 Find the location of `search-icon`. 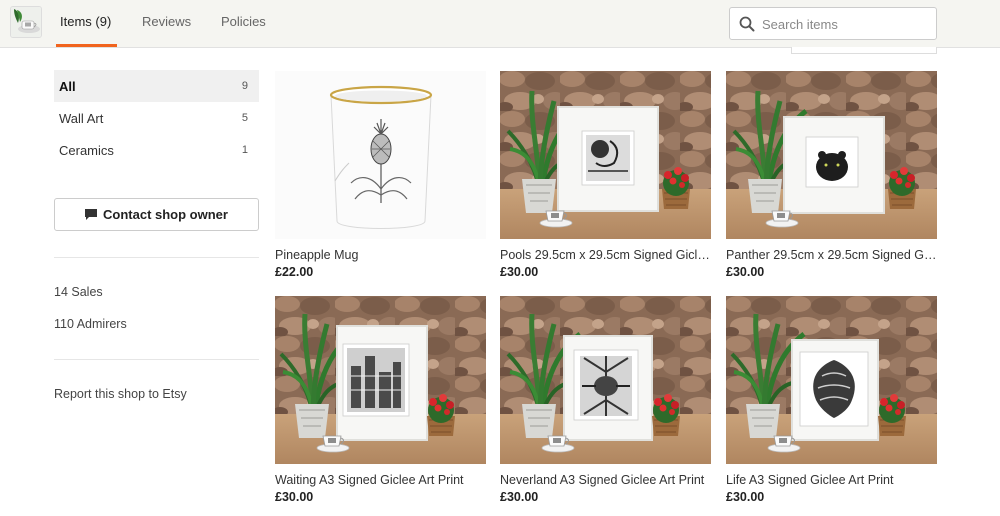

search-icon is located at coordinates (747, 24).